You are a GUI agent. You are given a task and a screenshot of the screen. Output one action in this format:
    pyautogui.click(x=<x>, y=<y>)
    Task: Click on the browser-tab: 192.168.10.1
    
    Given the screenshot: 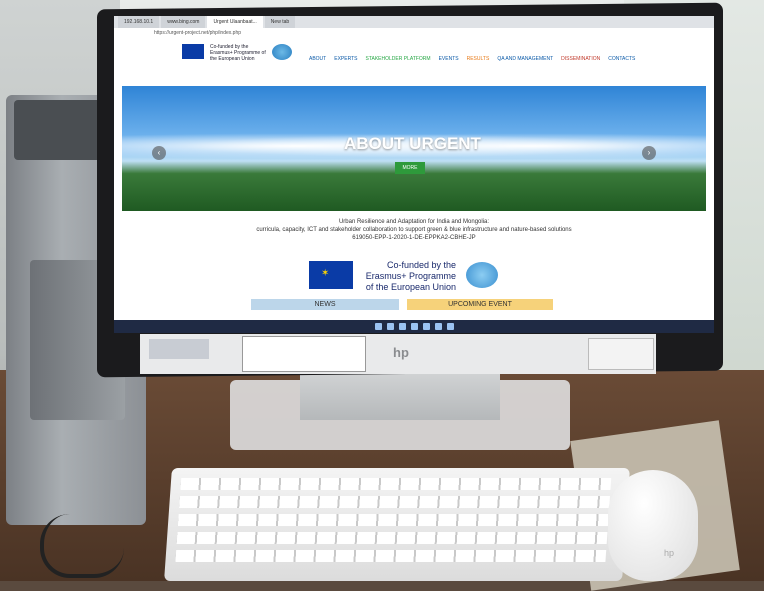 What is the action you would take?
    pyautogui.click(x=139, y=22)
    